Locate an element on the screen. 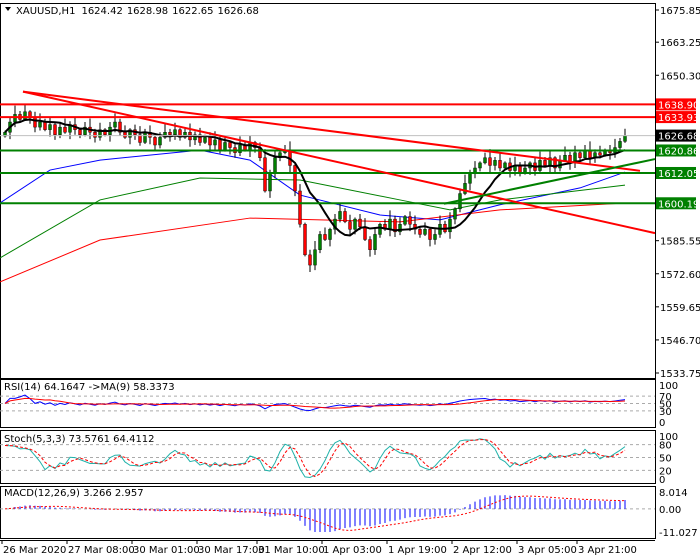  price-tick-label: 1650.30 is located at coordinates (680, 76).